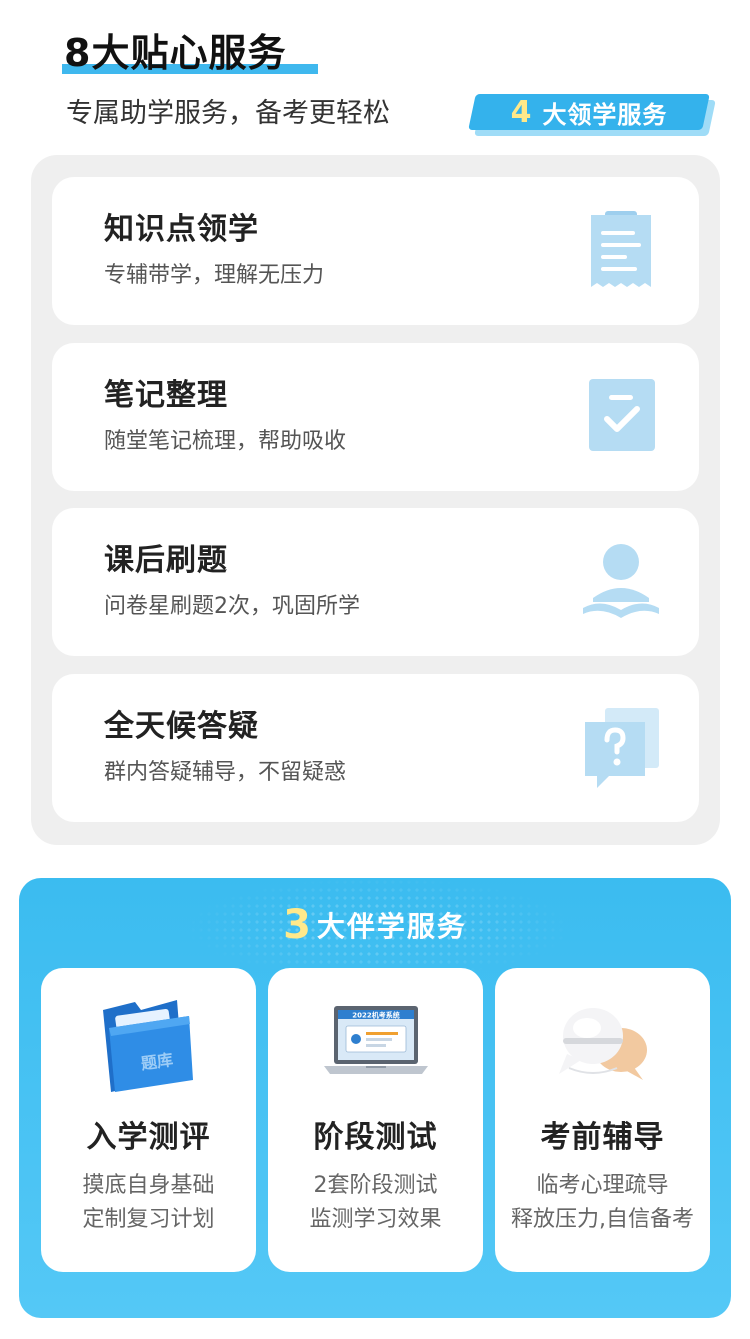  Describe the element at coordinates (375, 251) in the screenshot. I see `service-card-knowledge: 知识点领学 专辅带学，理解无压力` at that location.